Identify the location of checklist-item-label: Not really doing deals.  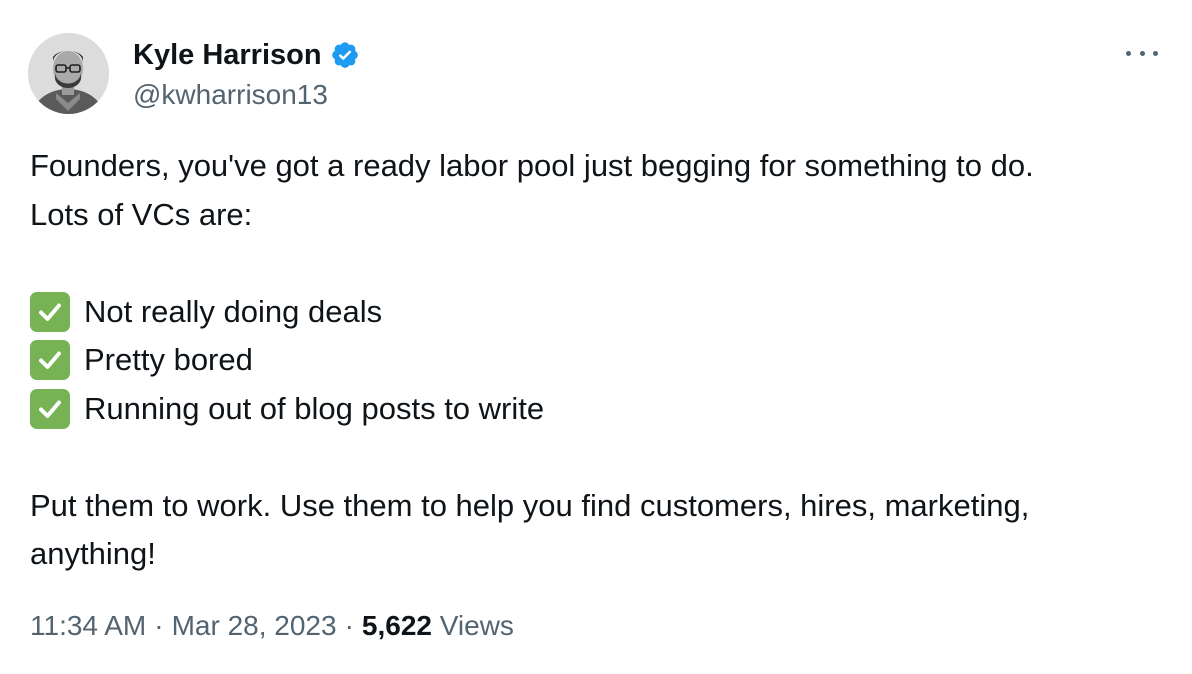
(233, 311).